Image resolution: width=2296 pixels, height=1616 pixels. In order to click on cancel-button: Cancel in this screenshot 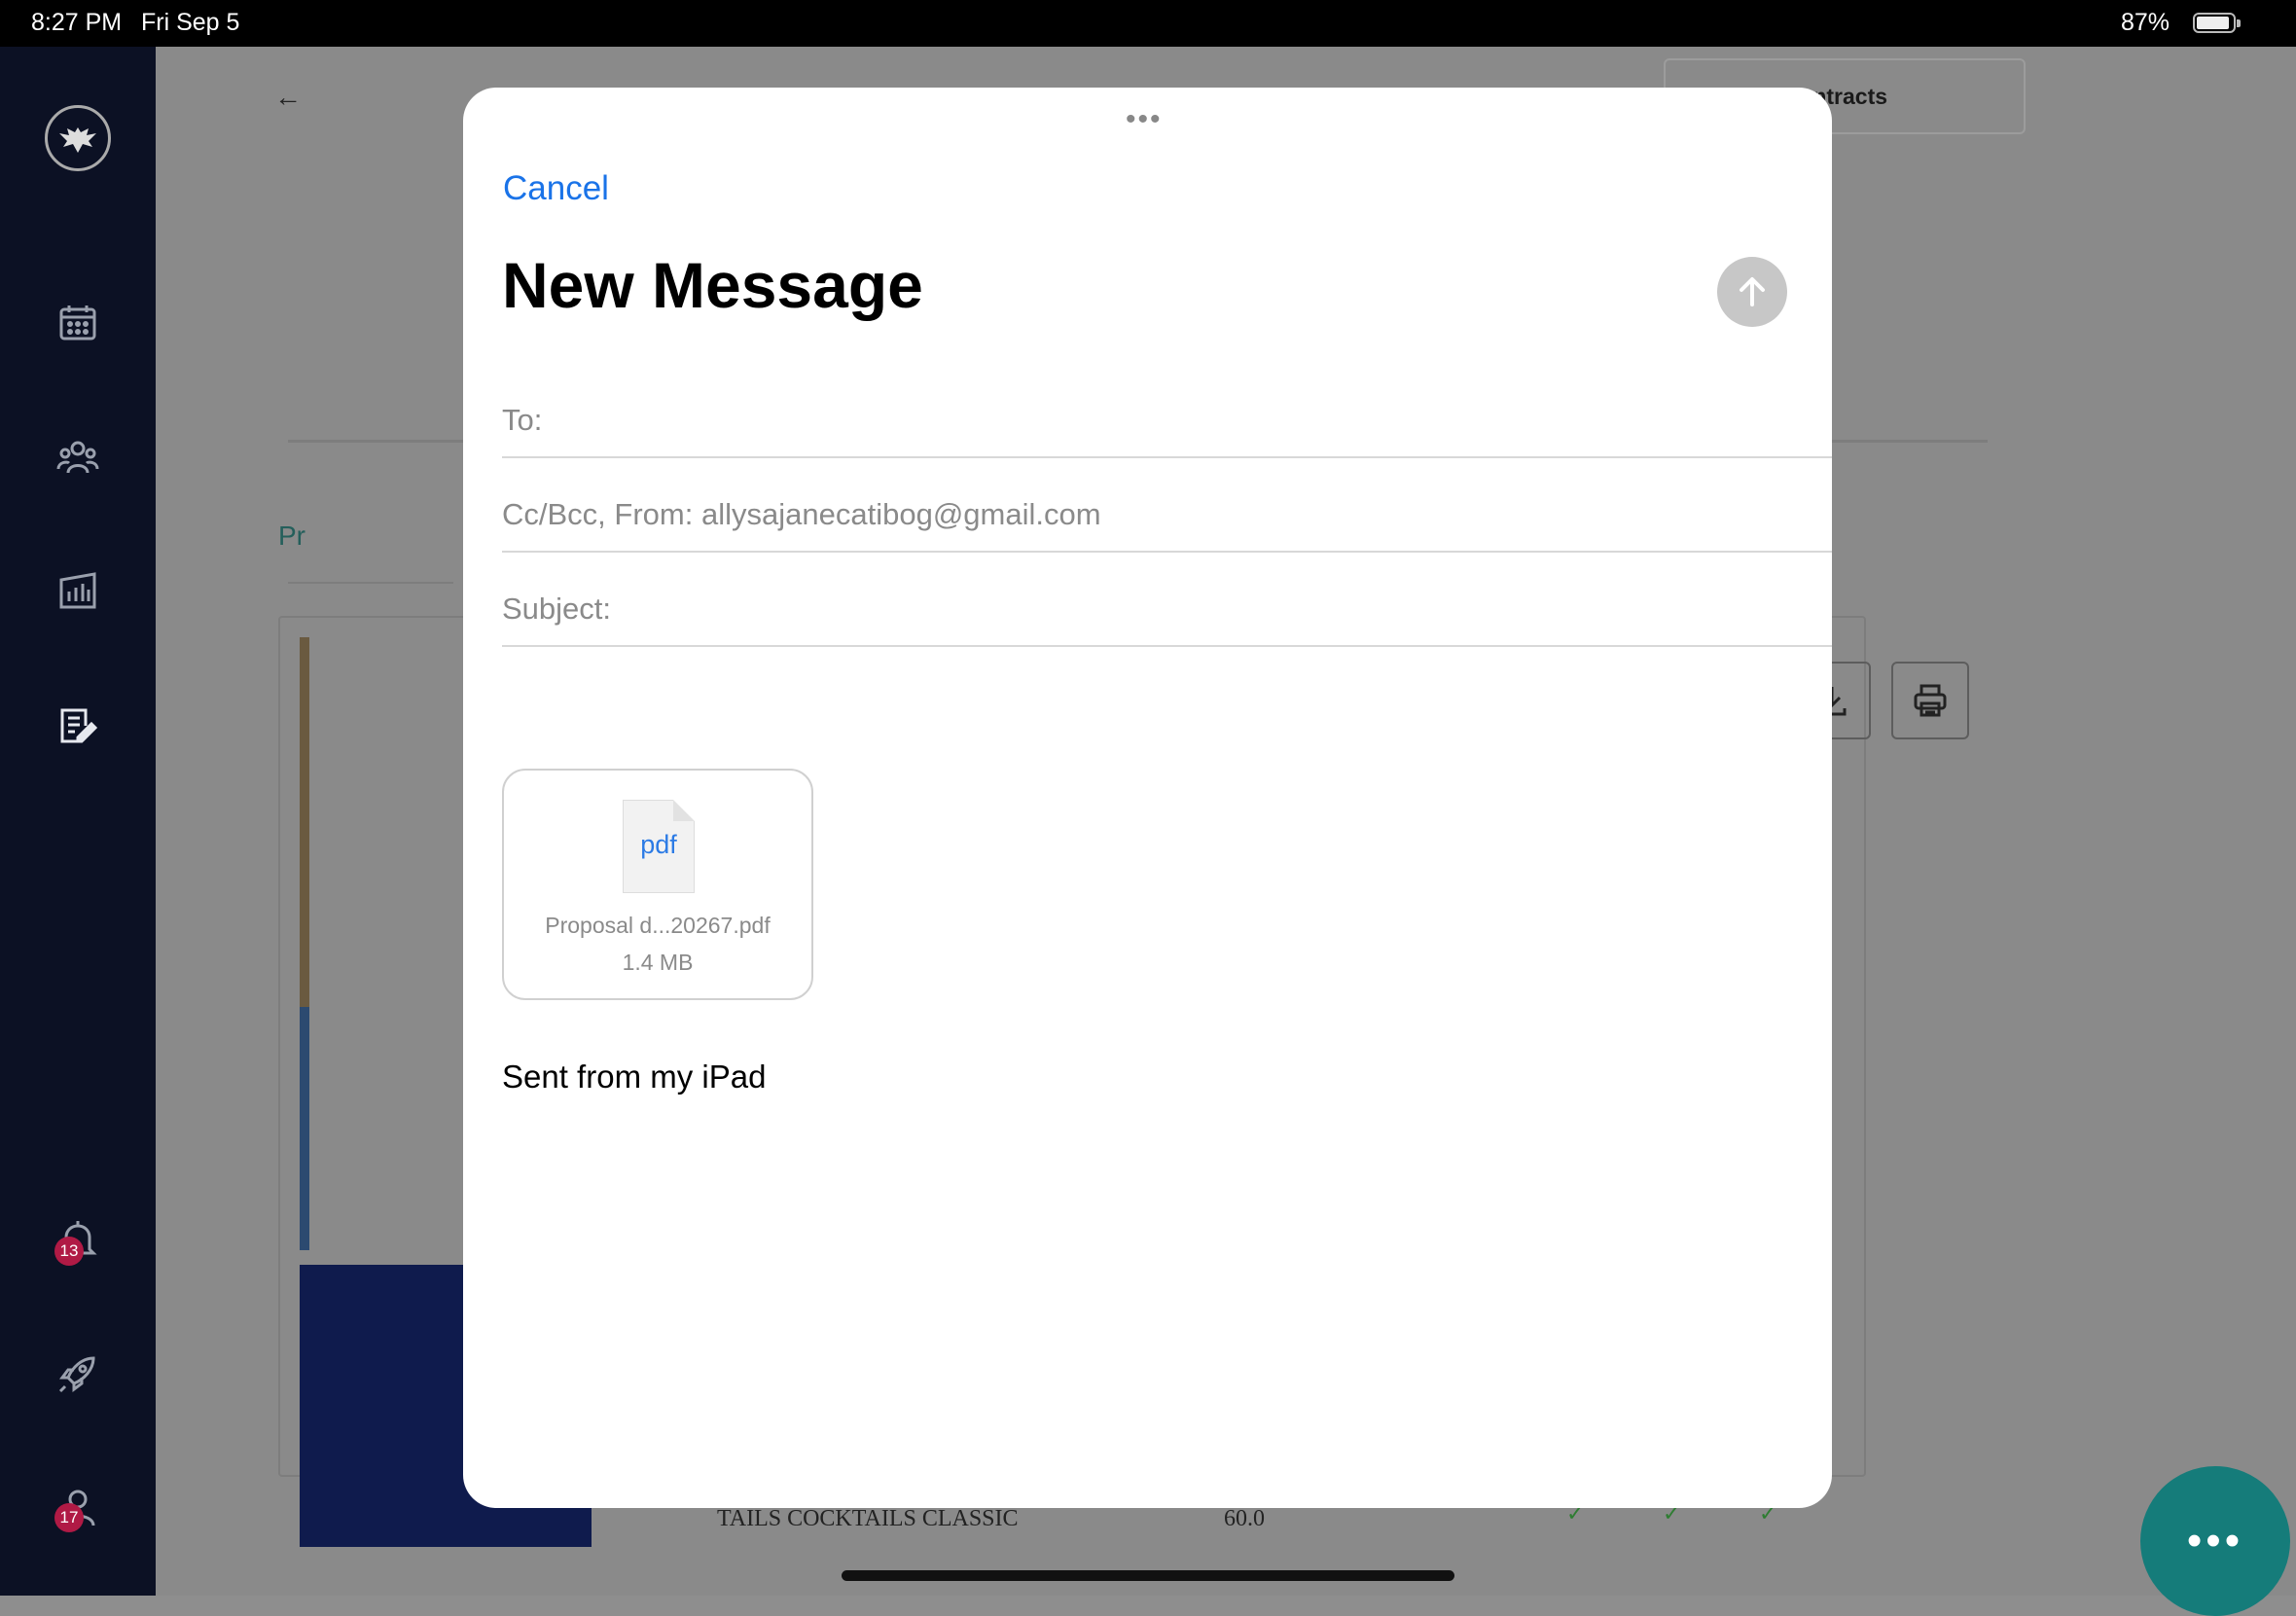, I will do `click(556, 188)`.